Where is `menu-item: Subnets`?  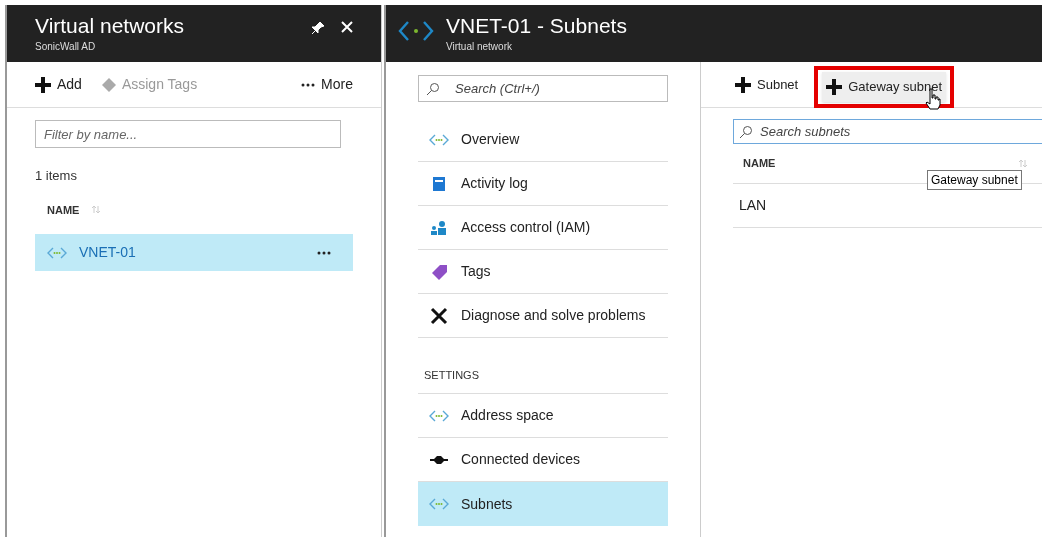
menu-item: Subnets is located at coordinates (543, 504).